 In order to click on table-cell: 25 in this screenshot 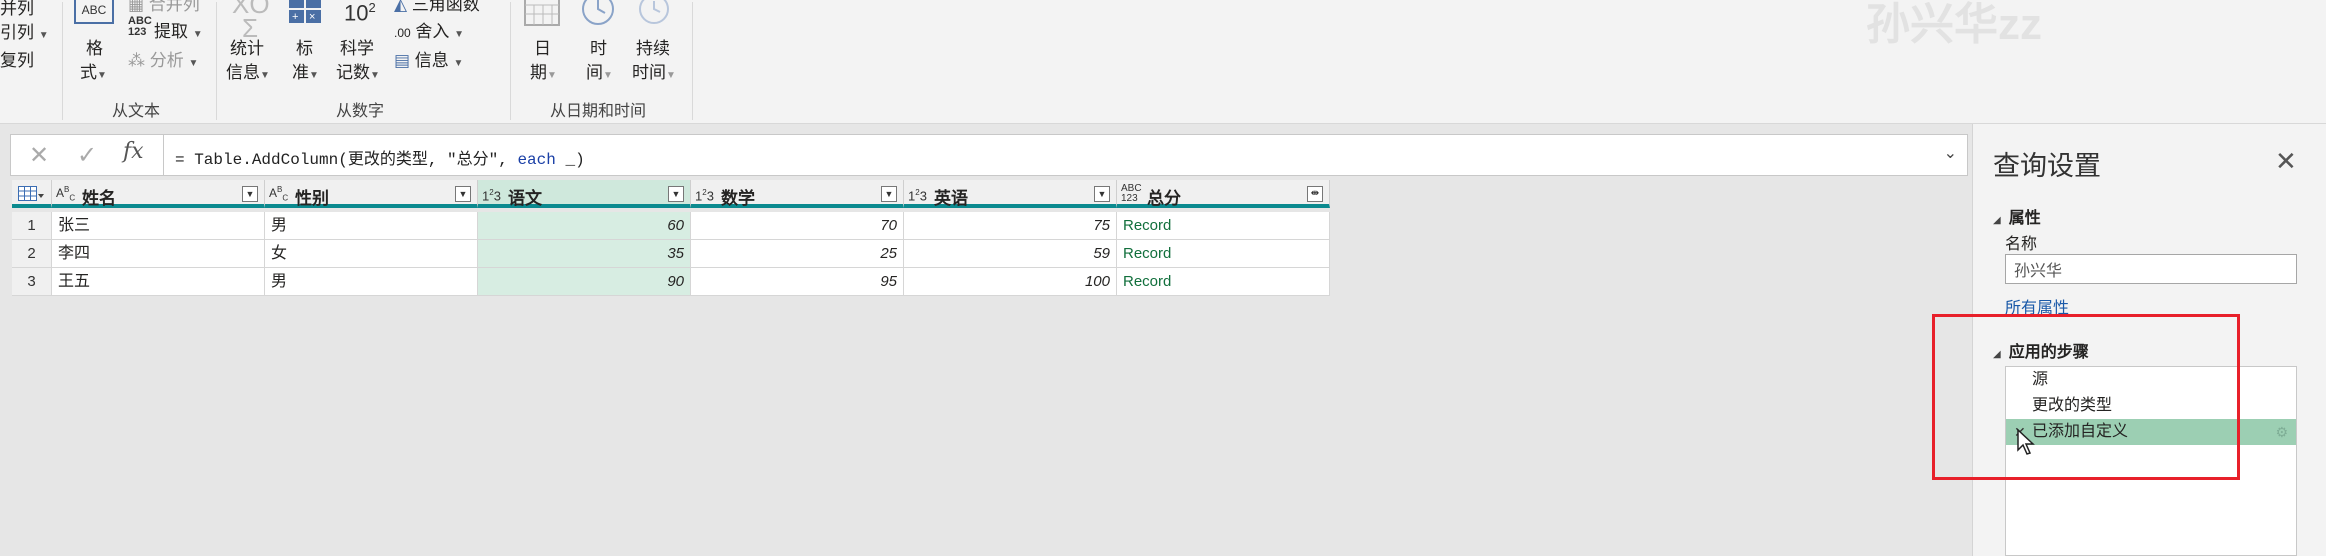, I will do `click(797, 254)`.